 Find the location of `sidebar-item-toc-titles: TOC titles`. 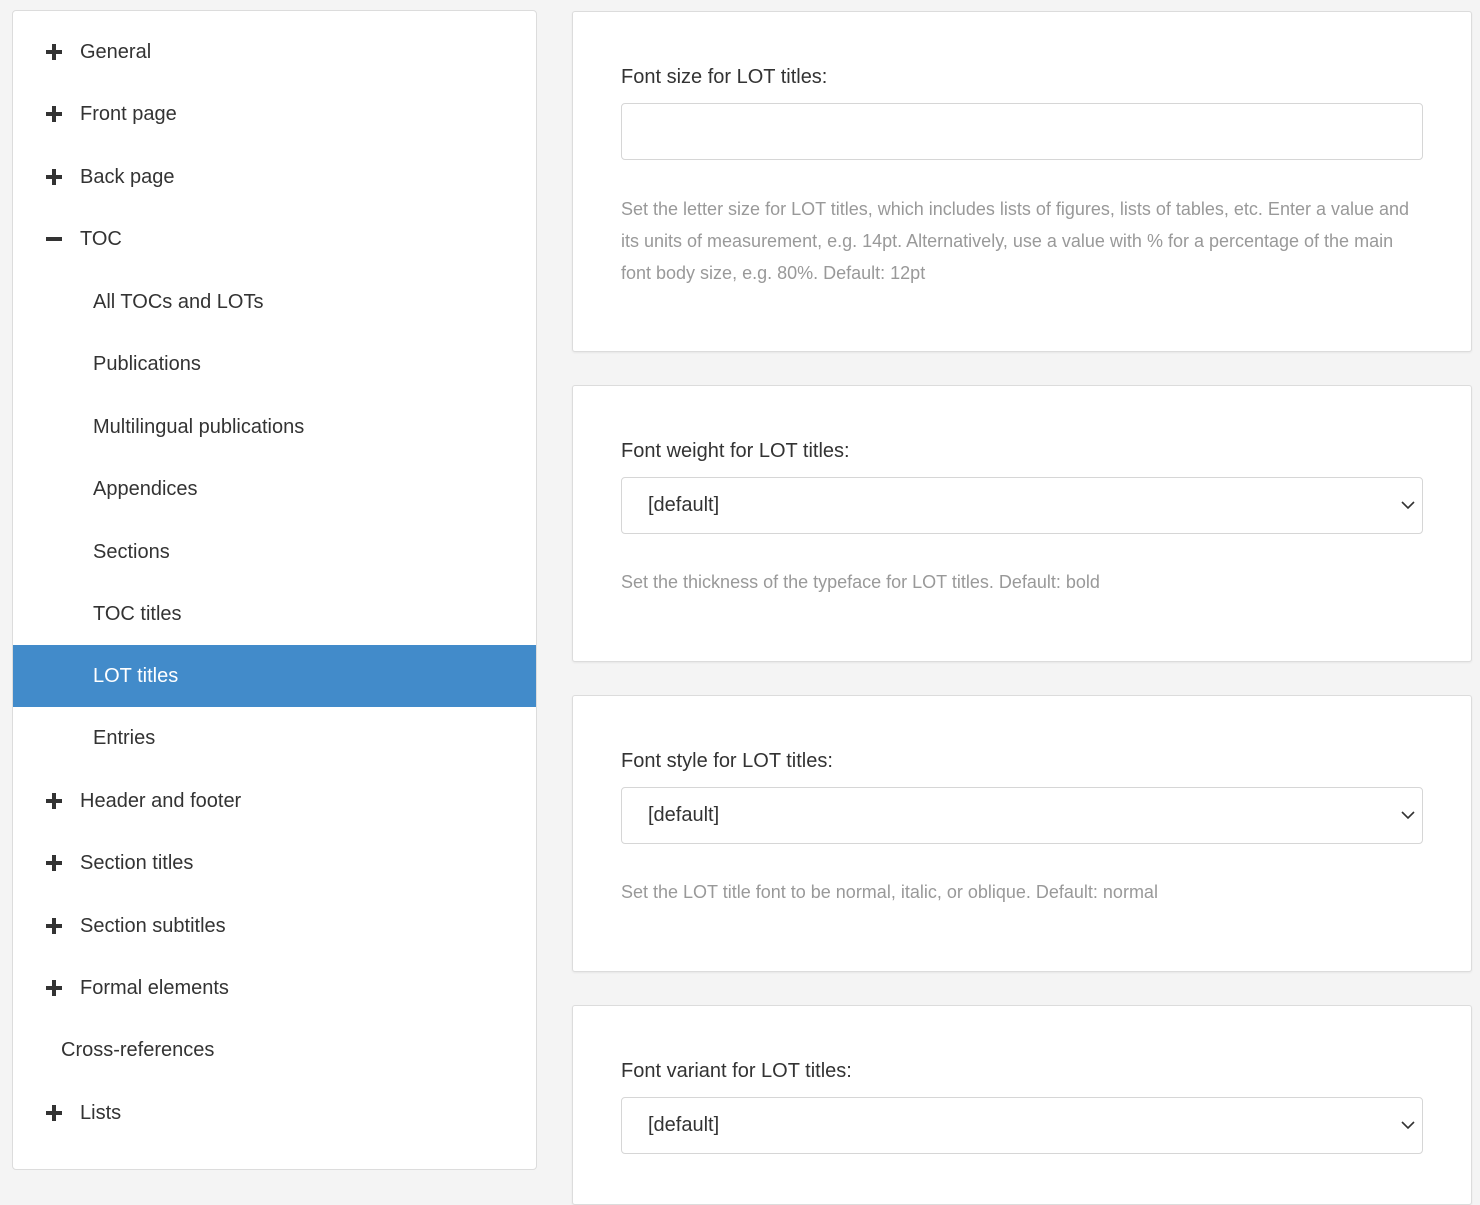

sidebar-item-toc-titles: TOC titles is located at coordinates (274, 614).